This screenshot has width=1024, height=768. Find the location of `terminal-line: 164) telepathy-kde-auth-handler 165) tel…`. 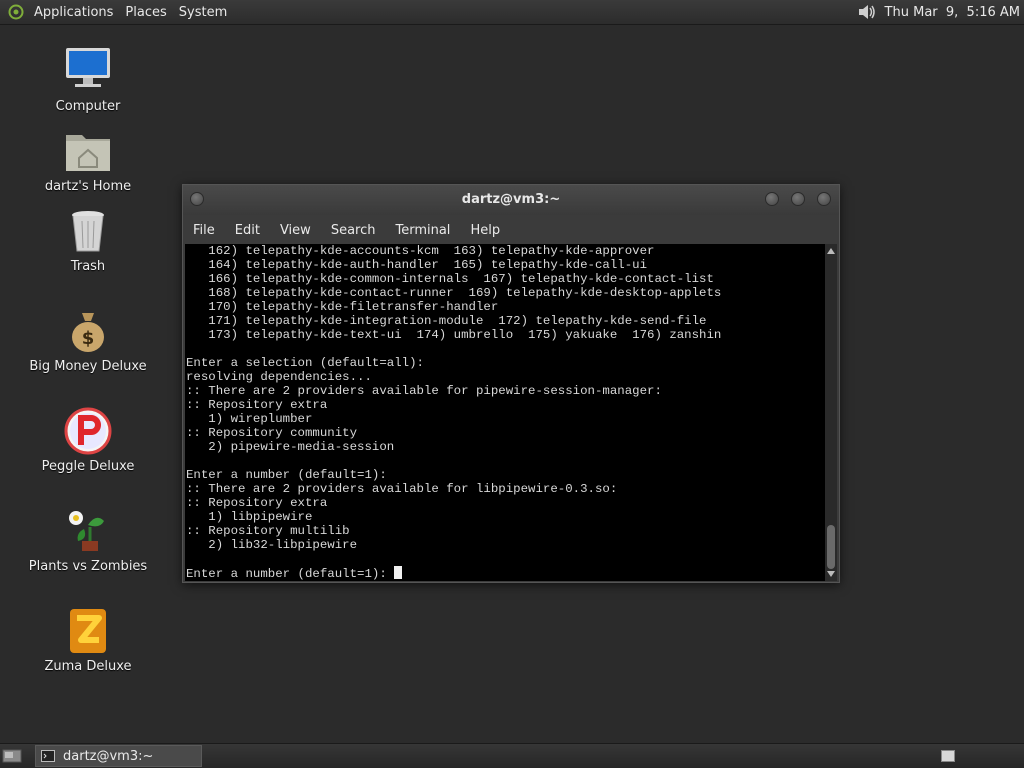

terminal-line: 164) telepathy-kde-auth-handler 165) tel… is located at coordinates (417, 265).